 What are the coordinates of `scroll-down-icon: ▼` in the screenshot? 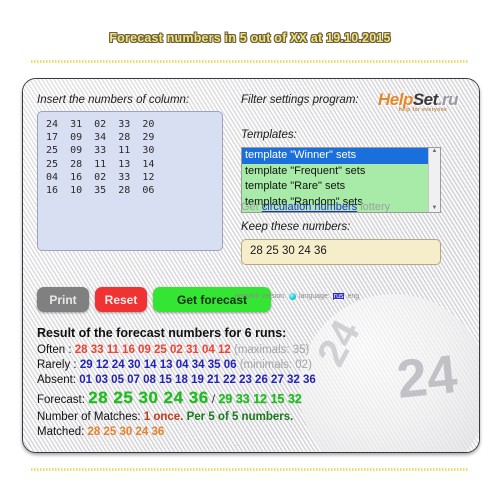 It's located at (435, 208).